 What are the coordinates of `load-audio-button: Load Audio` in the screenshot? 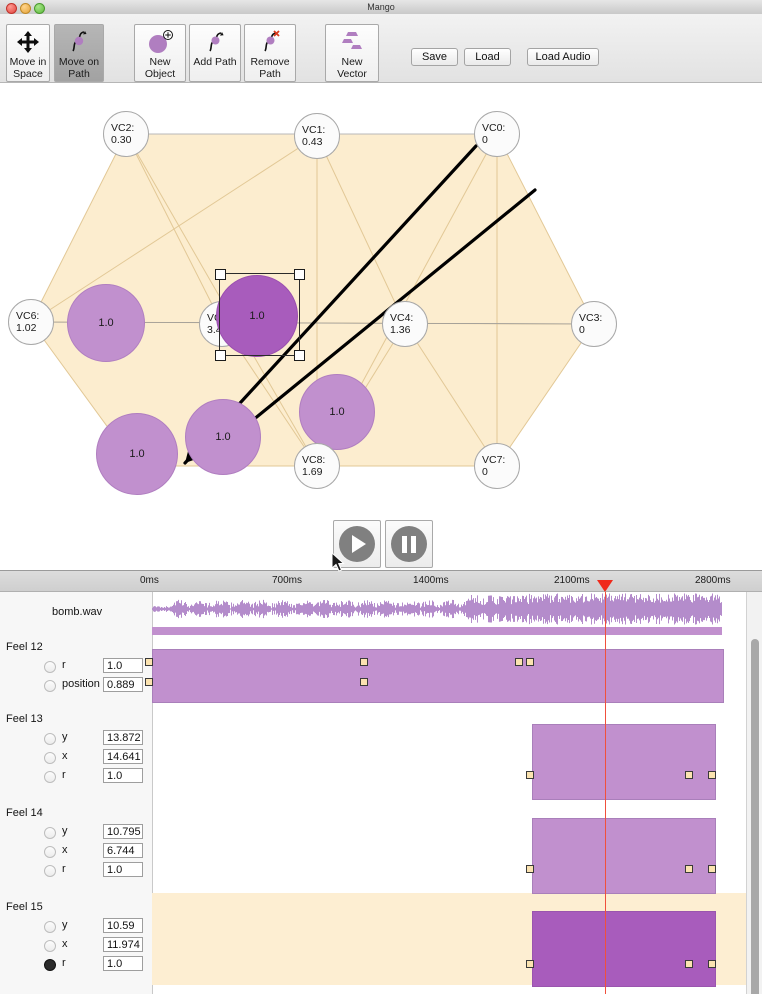 It's located at (563, 57).